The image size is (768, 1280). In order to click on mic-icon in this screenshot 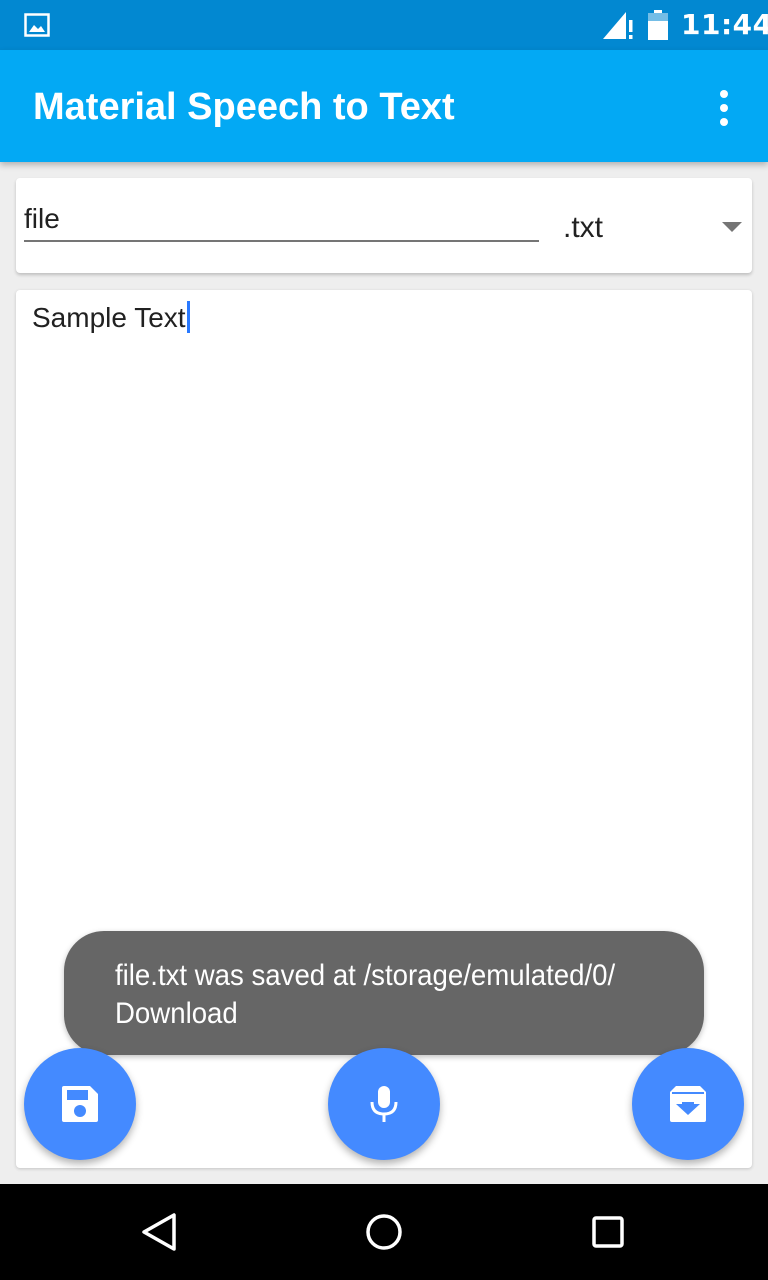, I will do `click(384, 1104)`.